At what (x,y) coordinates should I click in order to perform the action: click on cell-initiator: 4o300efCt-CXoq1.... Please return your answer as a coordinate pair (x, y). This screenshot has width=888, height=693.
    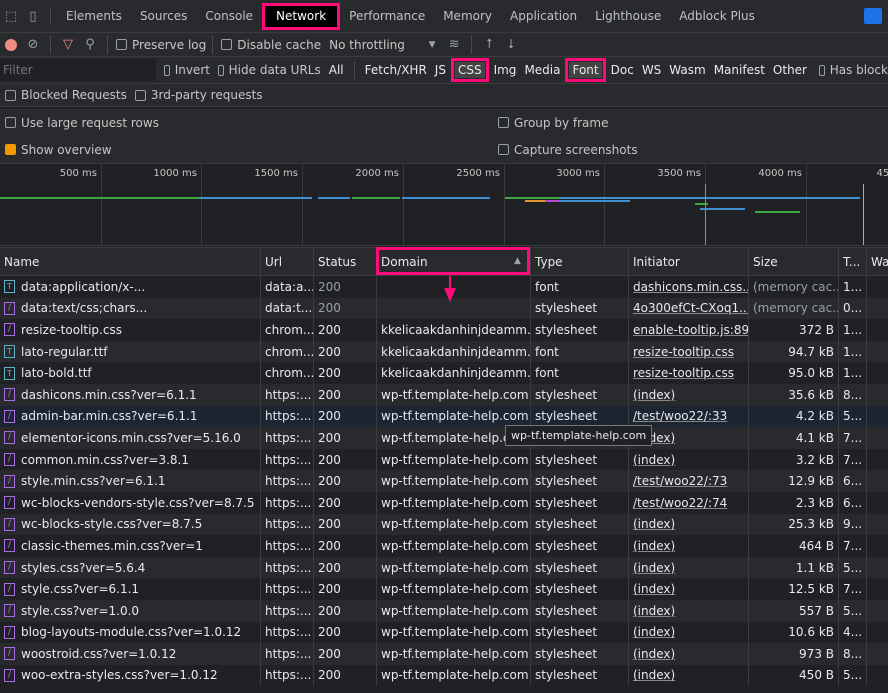
    Looking at the image, I should click on (688, 308).